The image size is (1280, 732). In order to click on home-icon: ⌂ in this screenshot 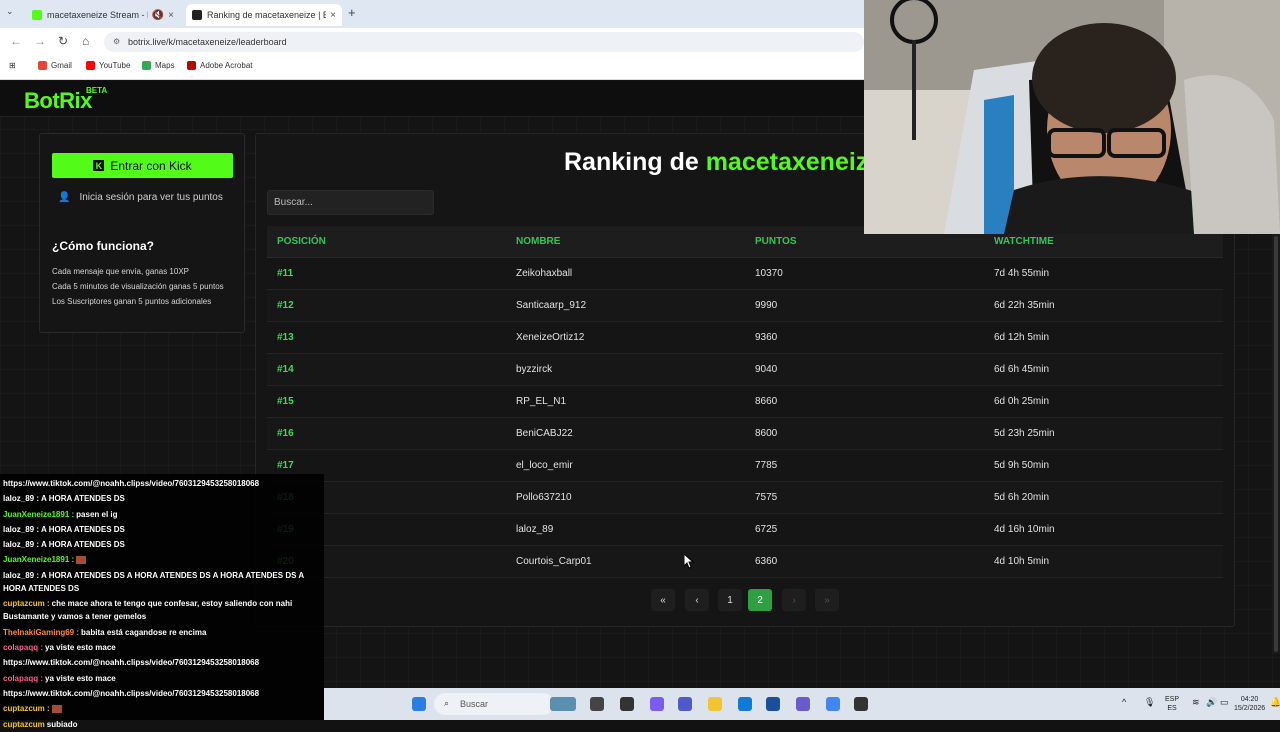, I will do `click(85, 41)`.